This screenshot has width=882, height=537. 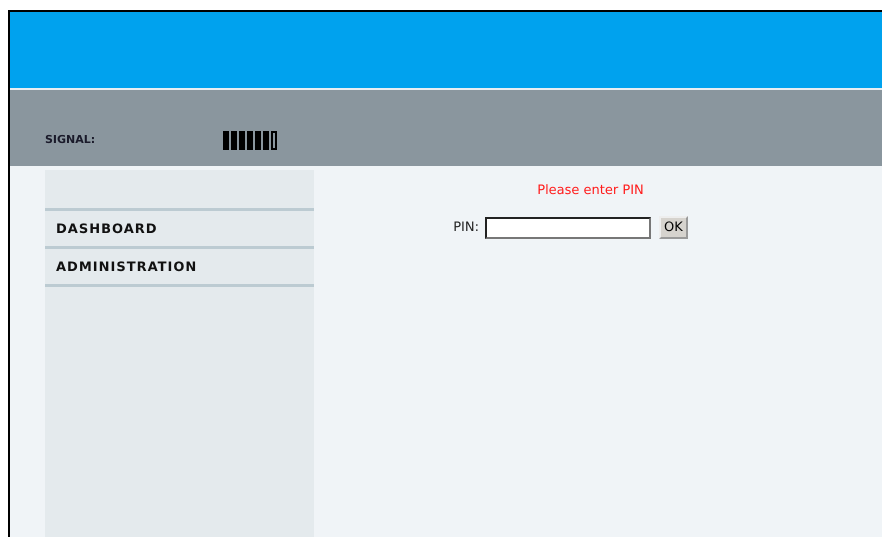 I want to click on sidebar-item: DASHBOARD, so click(x=179, y=230).